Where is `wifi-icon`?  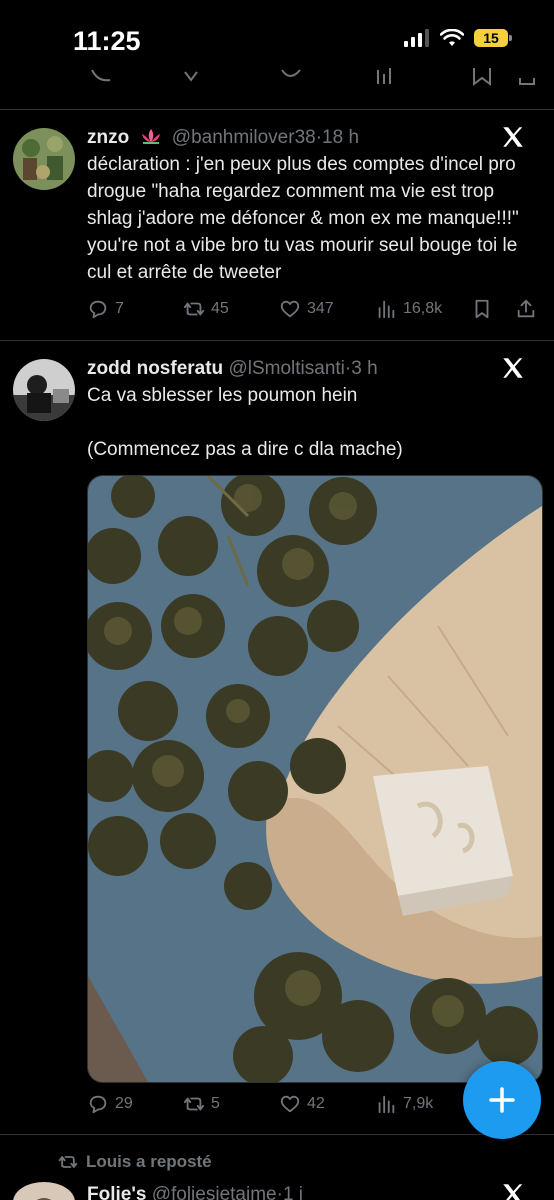
wifi-icon is located at coordinates (452, 37).